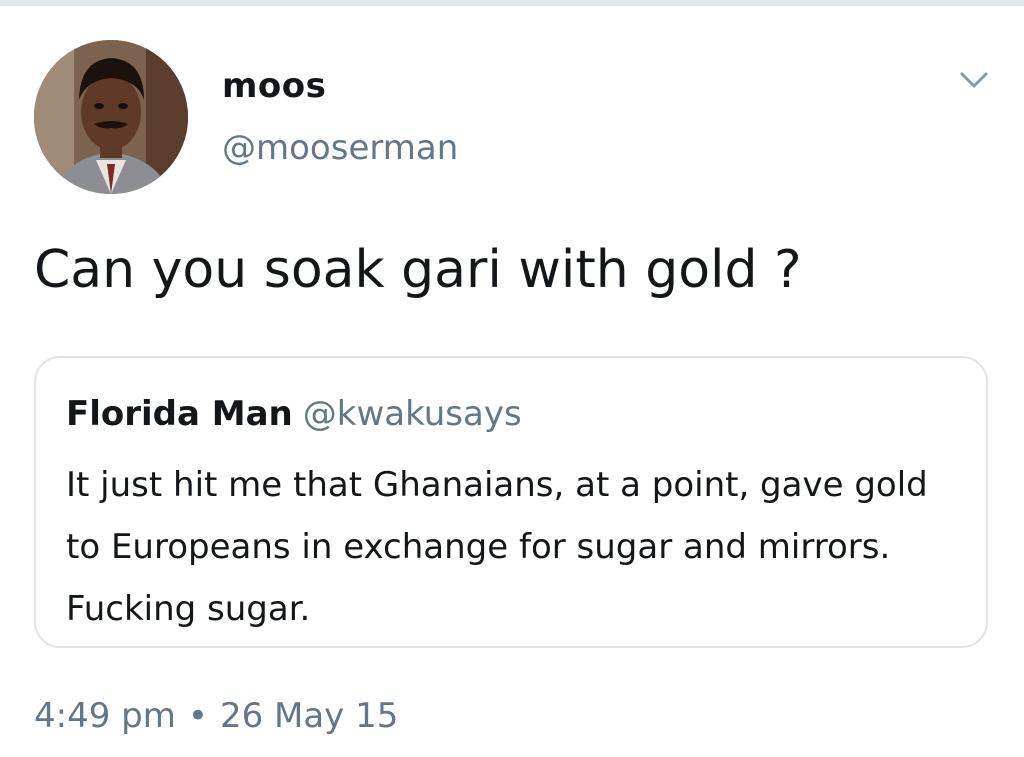 The width and height of the screenshot is (1024, 757). I want to click on tweet-text: Can you soak gari with gold ?, so click(418, 270).